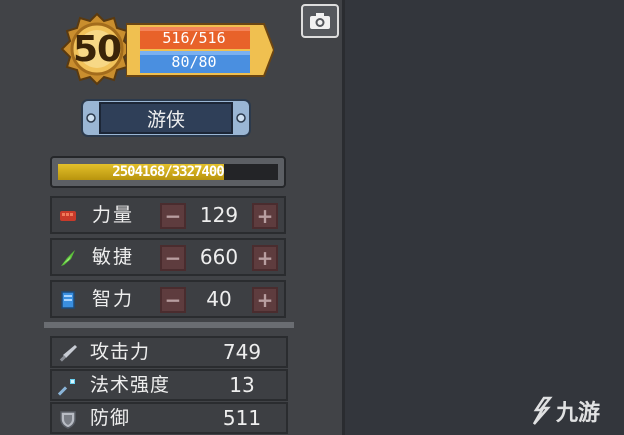 The image size is (624, 435). I want to click on xp-bar: 2504168/3327400, so click(168, 172).